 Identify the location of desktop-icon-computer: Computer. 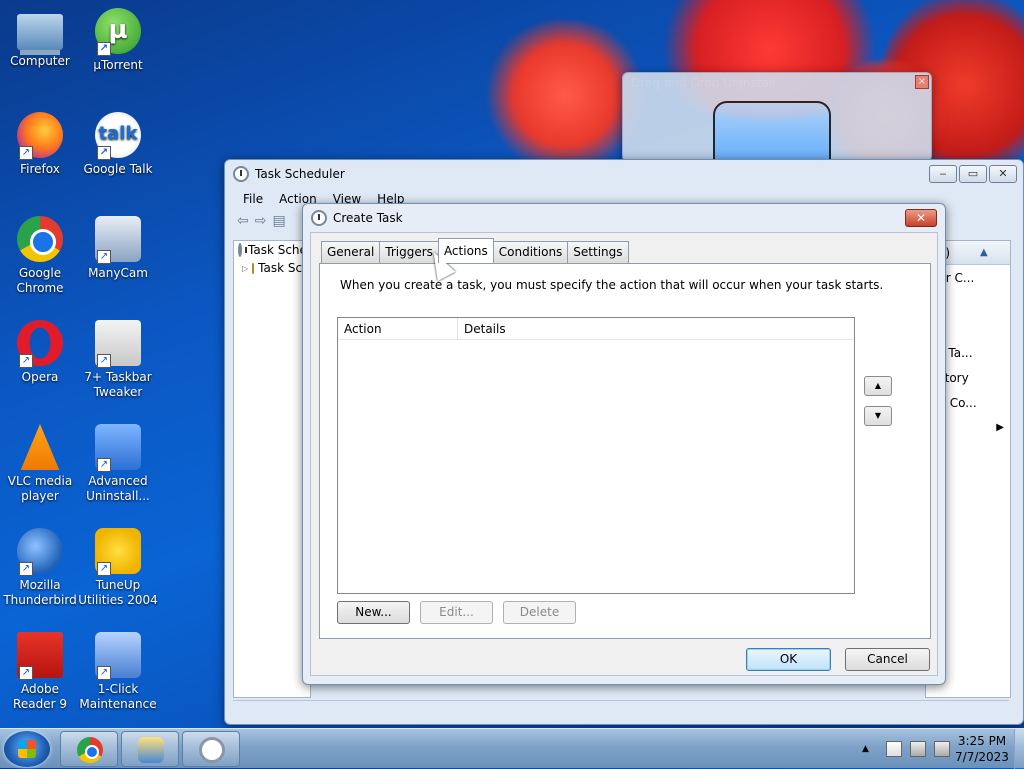
(40, 38).